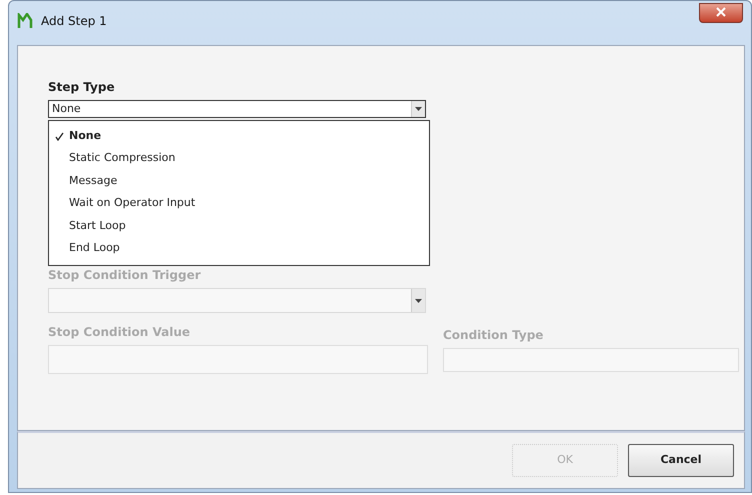 The image size is (752, 495). I want to click on cancel-button: Cancel, so click(681, 460).